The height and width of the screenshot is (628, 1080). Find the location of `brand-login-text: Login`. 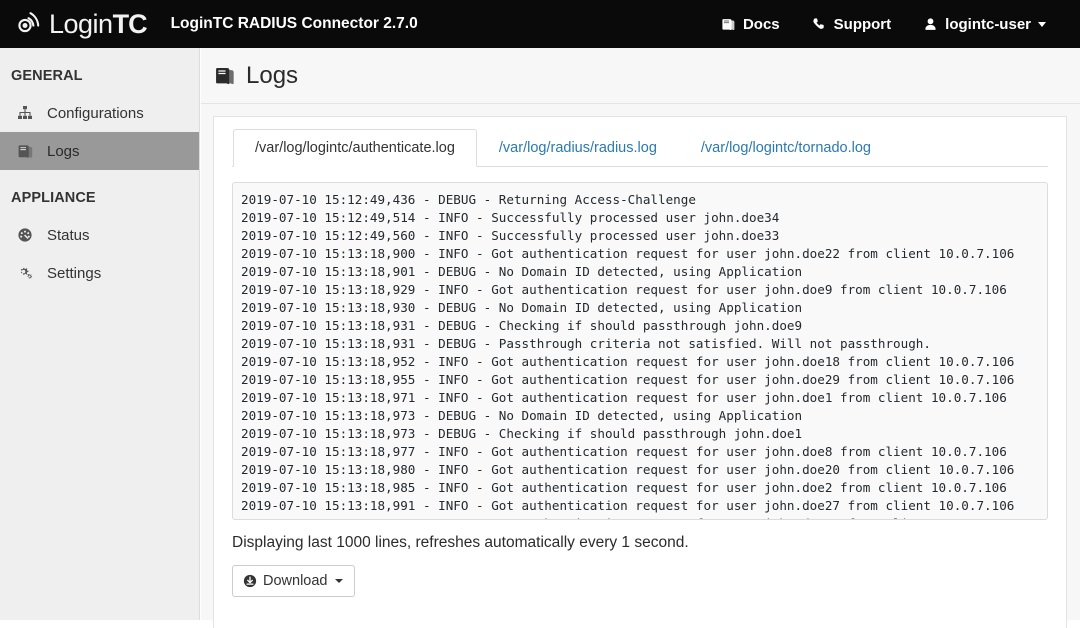

brand-login-text: Login is located at coordinates (81, 23).